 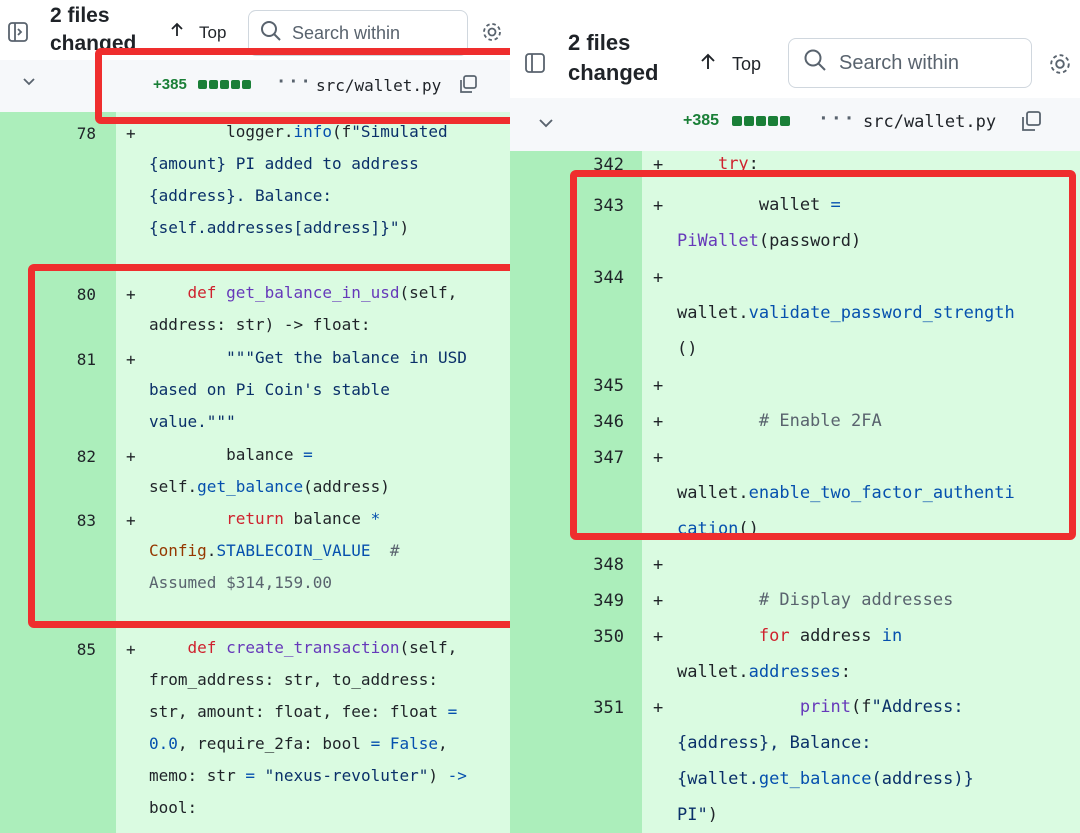 I want to click on diff-toolbar: 2 files changed Top Search within, so click(x=795, y=55).